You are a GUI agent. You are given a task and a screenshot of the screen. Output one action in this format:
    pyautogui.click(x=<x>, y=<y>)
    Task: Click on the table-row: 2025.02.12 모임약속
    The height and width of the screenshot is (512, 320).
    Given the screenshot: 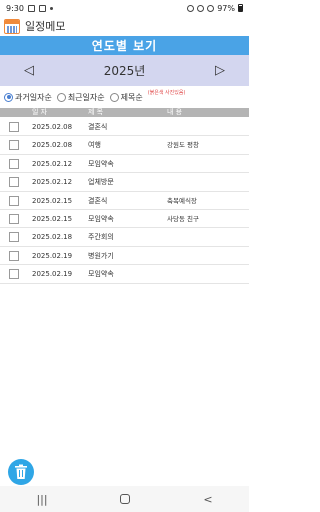 What is the action you would take?
    pyautogui.click(x=124, y=164)
    